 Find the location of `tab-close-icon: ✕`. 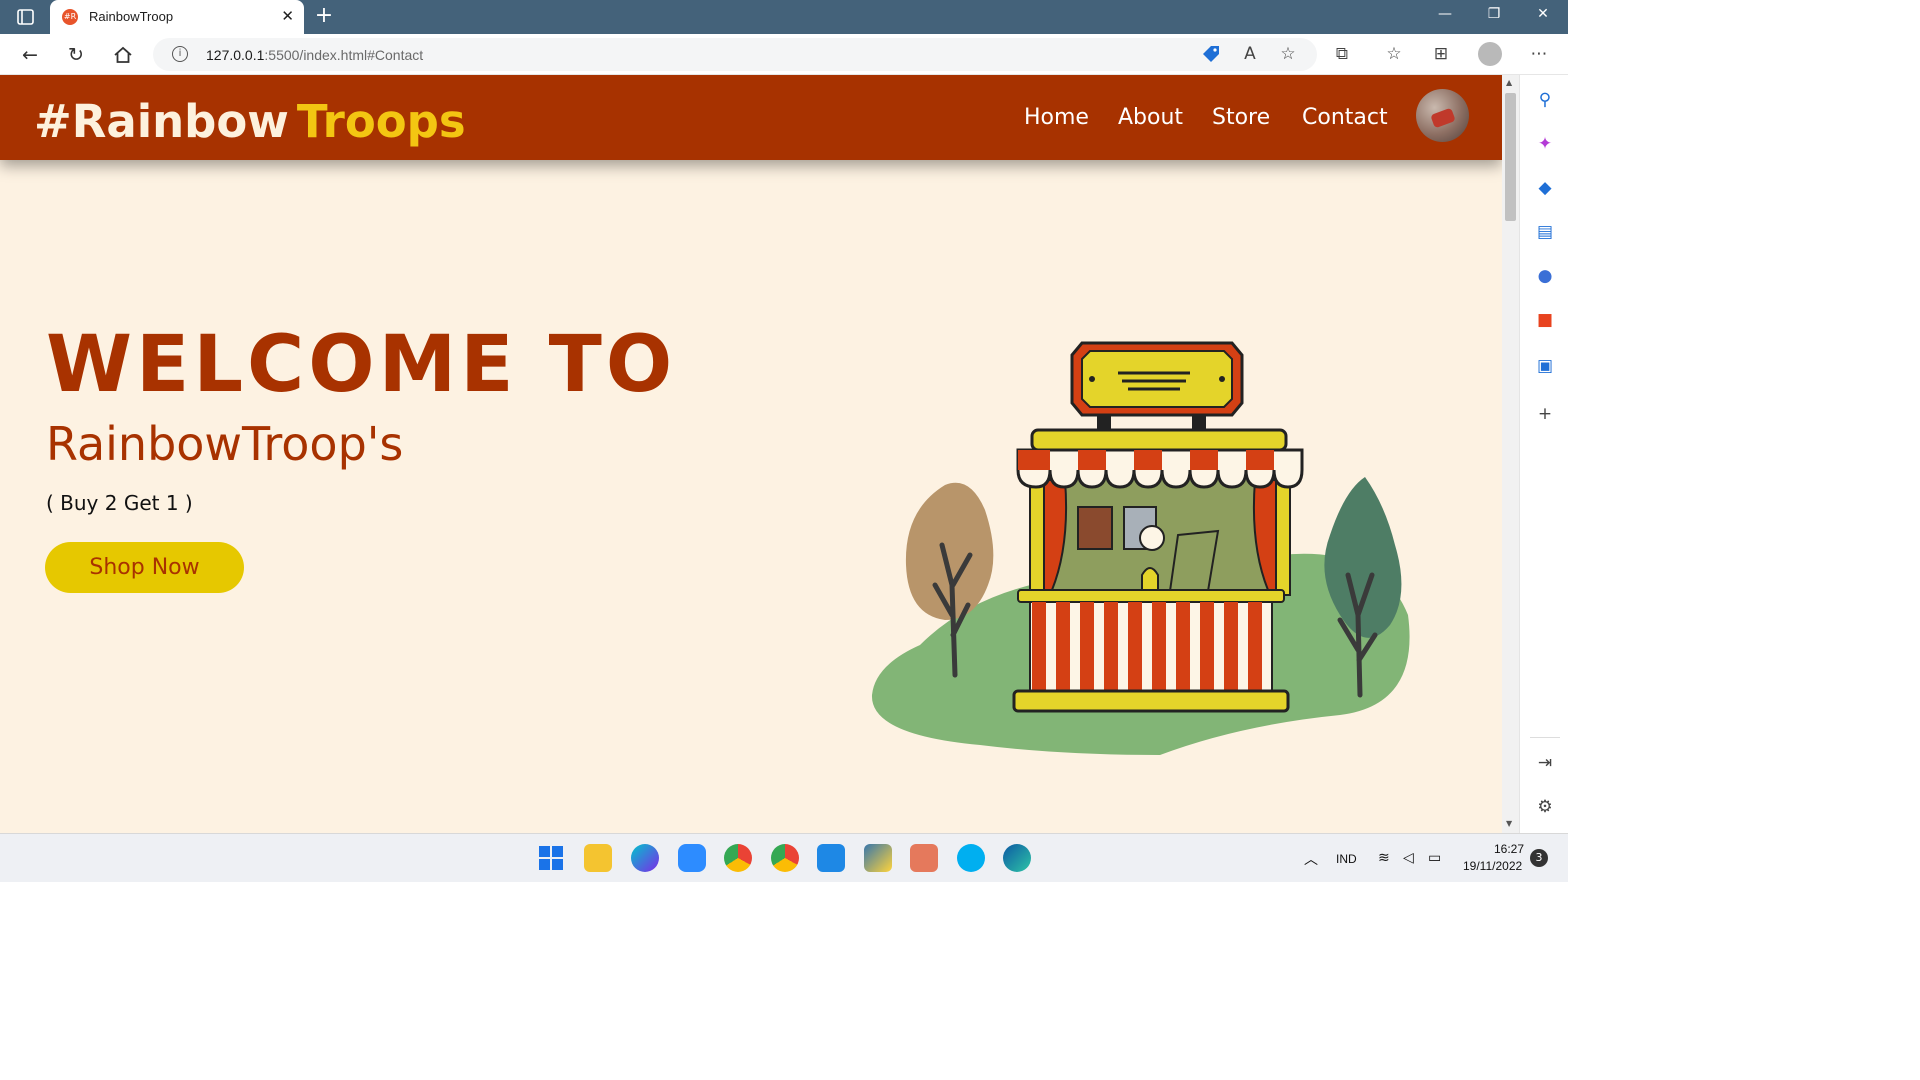

tab-close-icon: ✕ is located at coordinates (287, 16).